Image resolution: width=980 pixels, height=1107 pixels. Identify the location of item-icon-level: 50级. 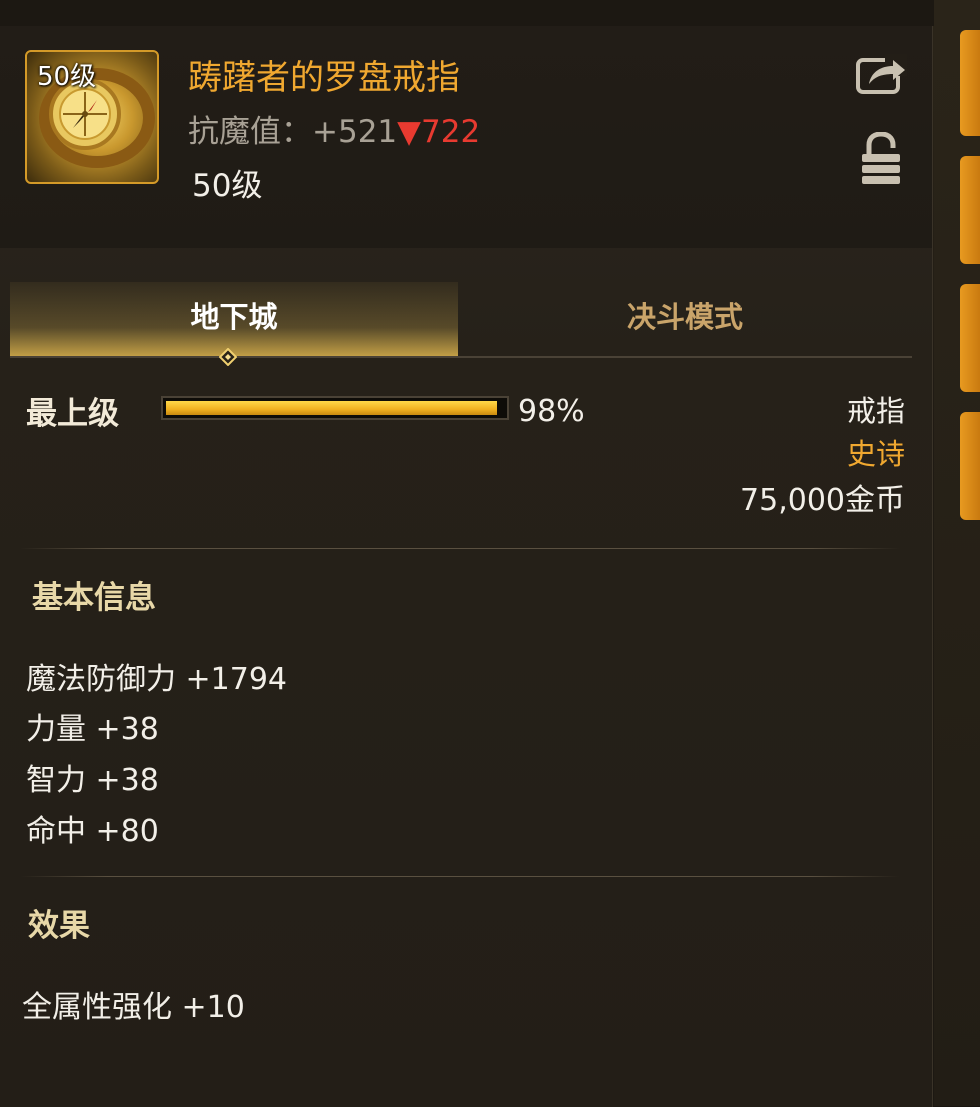
(67, 77).